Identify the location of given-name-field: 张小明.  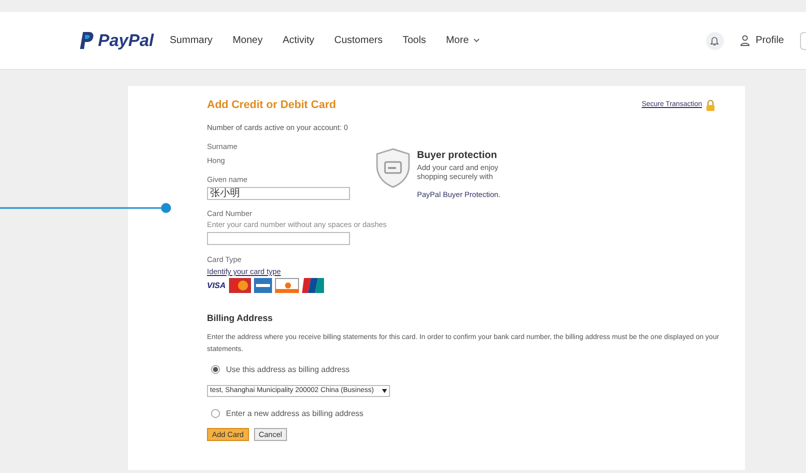
(278, 193).